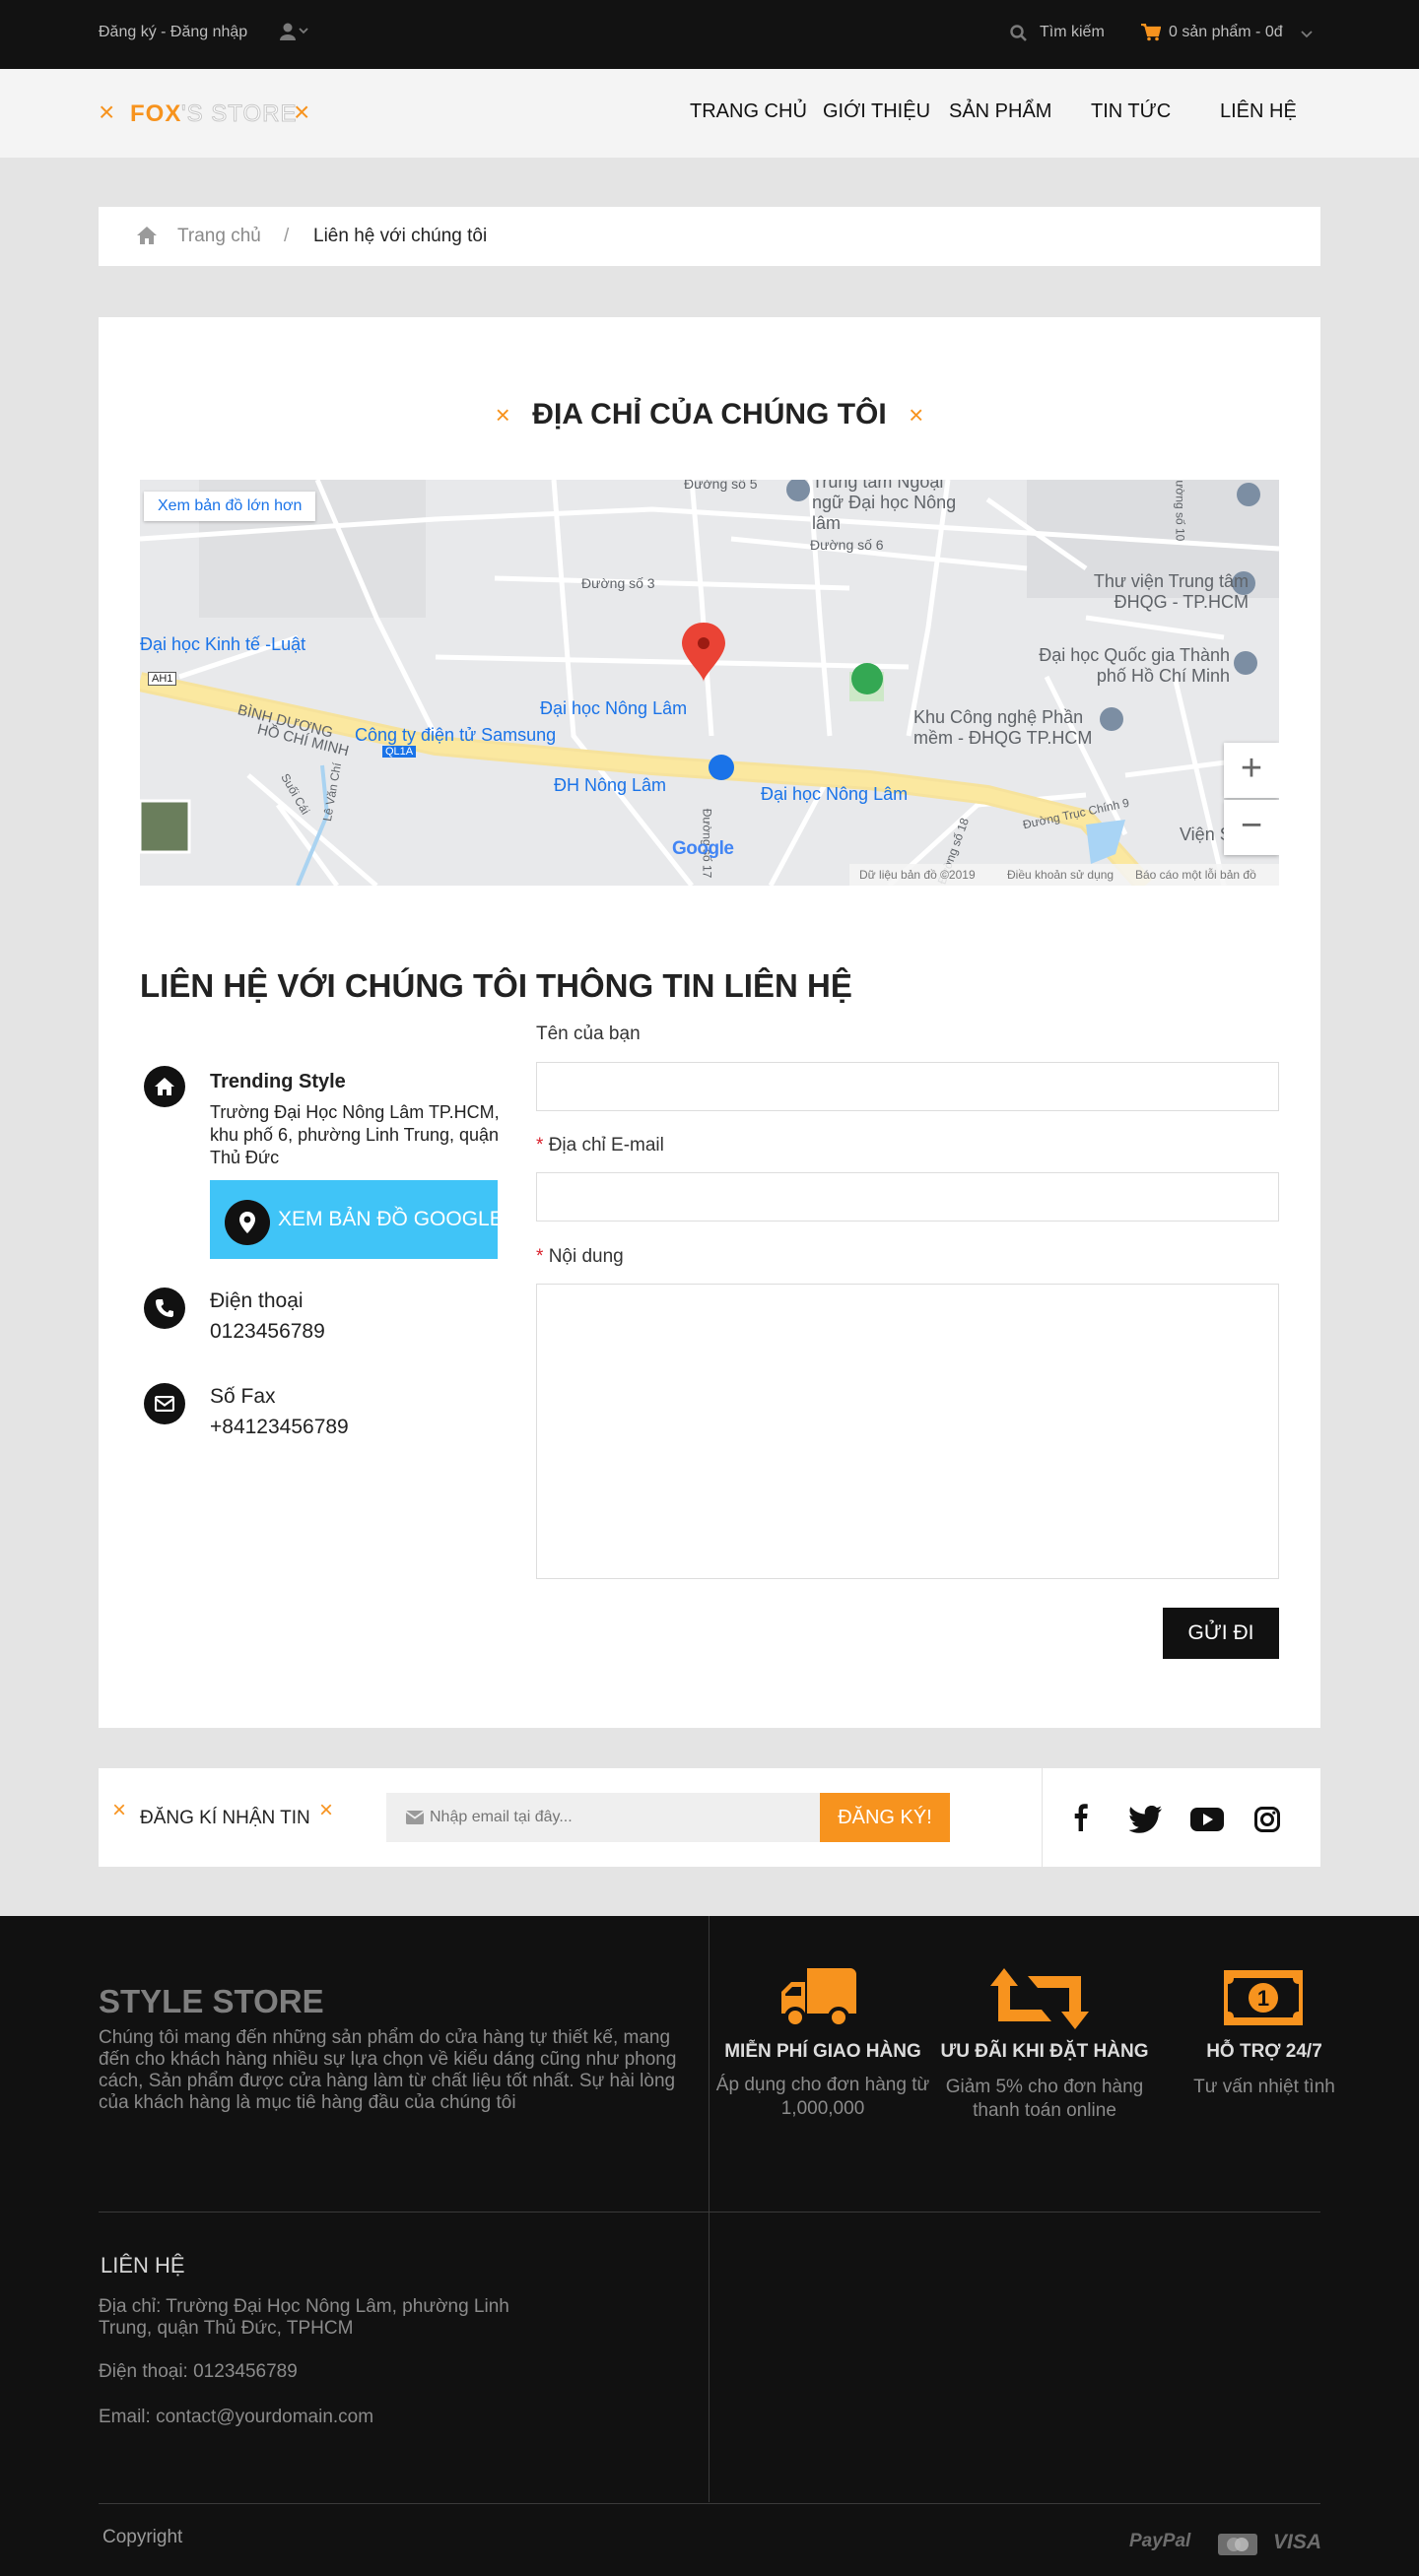  What do you see at coordinates (236, 2418) in the screenshot?
I see `footer-contact-email: Email: contact@yourdomain.com` at bounding box center [236, 2418].